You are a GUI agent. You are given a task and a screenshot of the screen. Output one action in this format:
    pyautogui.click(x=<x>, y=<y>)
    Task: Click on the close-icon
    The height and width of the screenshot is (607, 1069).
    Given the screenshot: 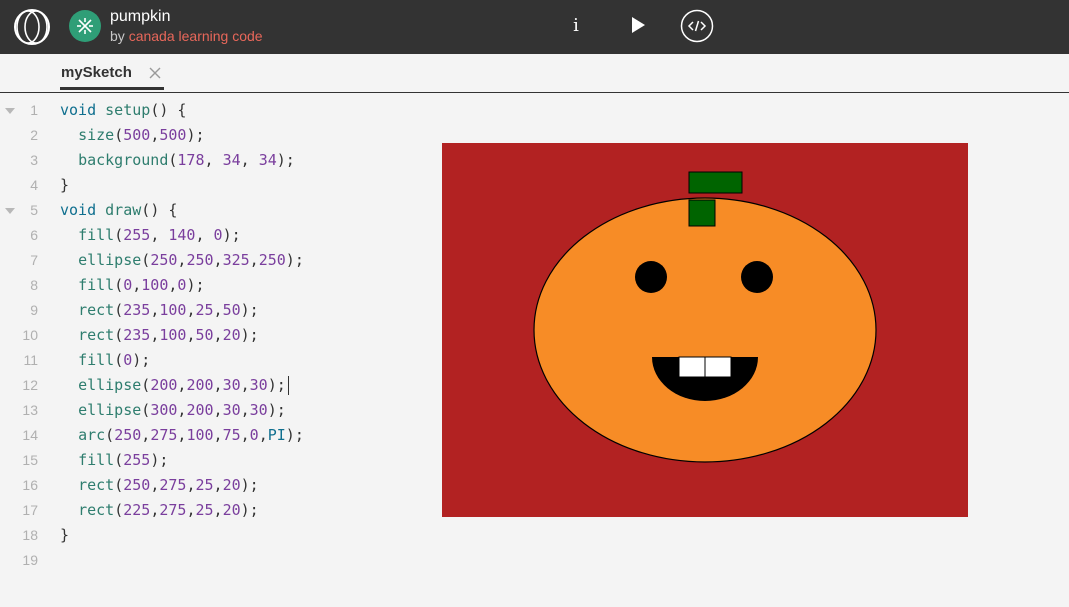 What is the action you would take?
    pyautogui.click(x=155, y=73)
    